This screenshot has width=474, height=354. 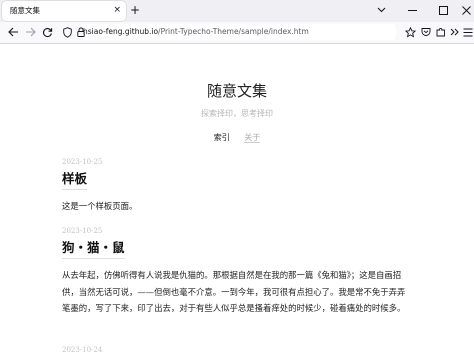 I want to click on pocket-icon, so click(x=426, y=32).